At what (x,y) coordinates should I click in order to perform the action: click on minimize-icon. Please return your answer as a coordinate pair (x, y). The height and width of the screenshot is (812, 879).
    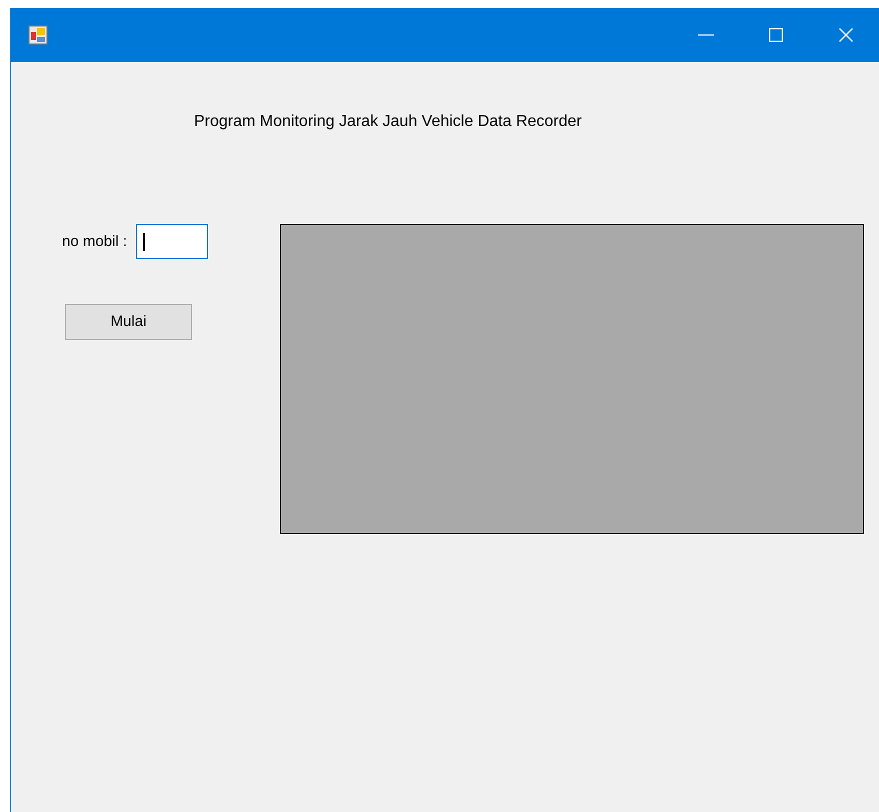
    Looking at the image, I should click on (706, 35).